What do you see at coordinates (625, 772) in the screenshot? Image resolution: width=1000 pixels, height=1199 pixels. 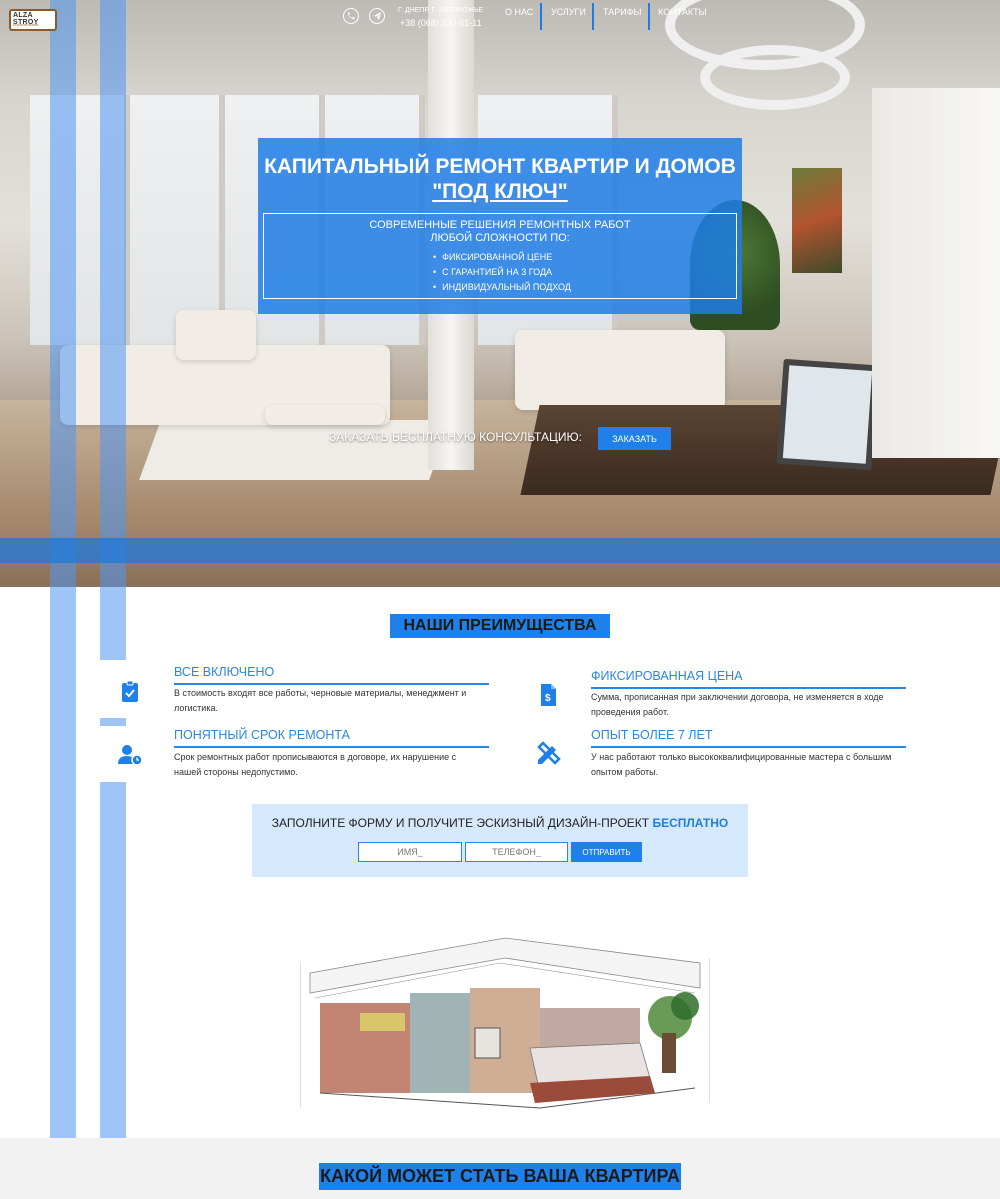 I see `advantage-text-line: опытом работы.` at bounding box center [625, 772].